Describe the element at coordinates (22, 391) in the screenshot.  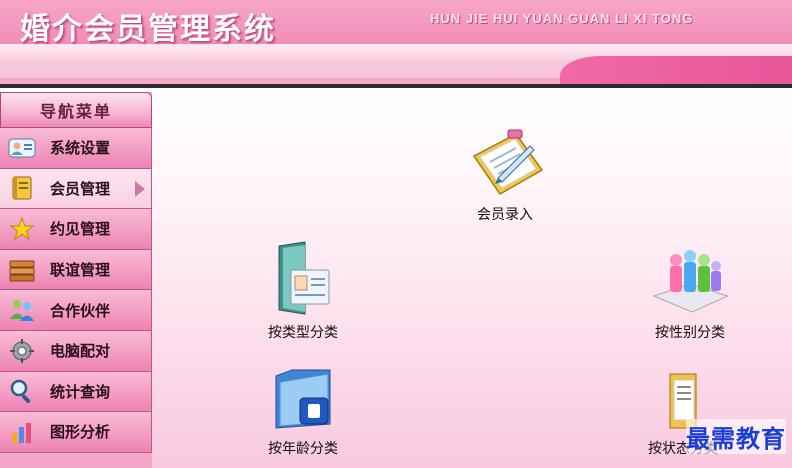
I see `magnifier-icon` at that location.